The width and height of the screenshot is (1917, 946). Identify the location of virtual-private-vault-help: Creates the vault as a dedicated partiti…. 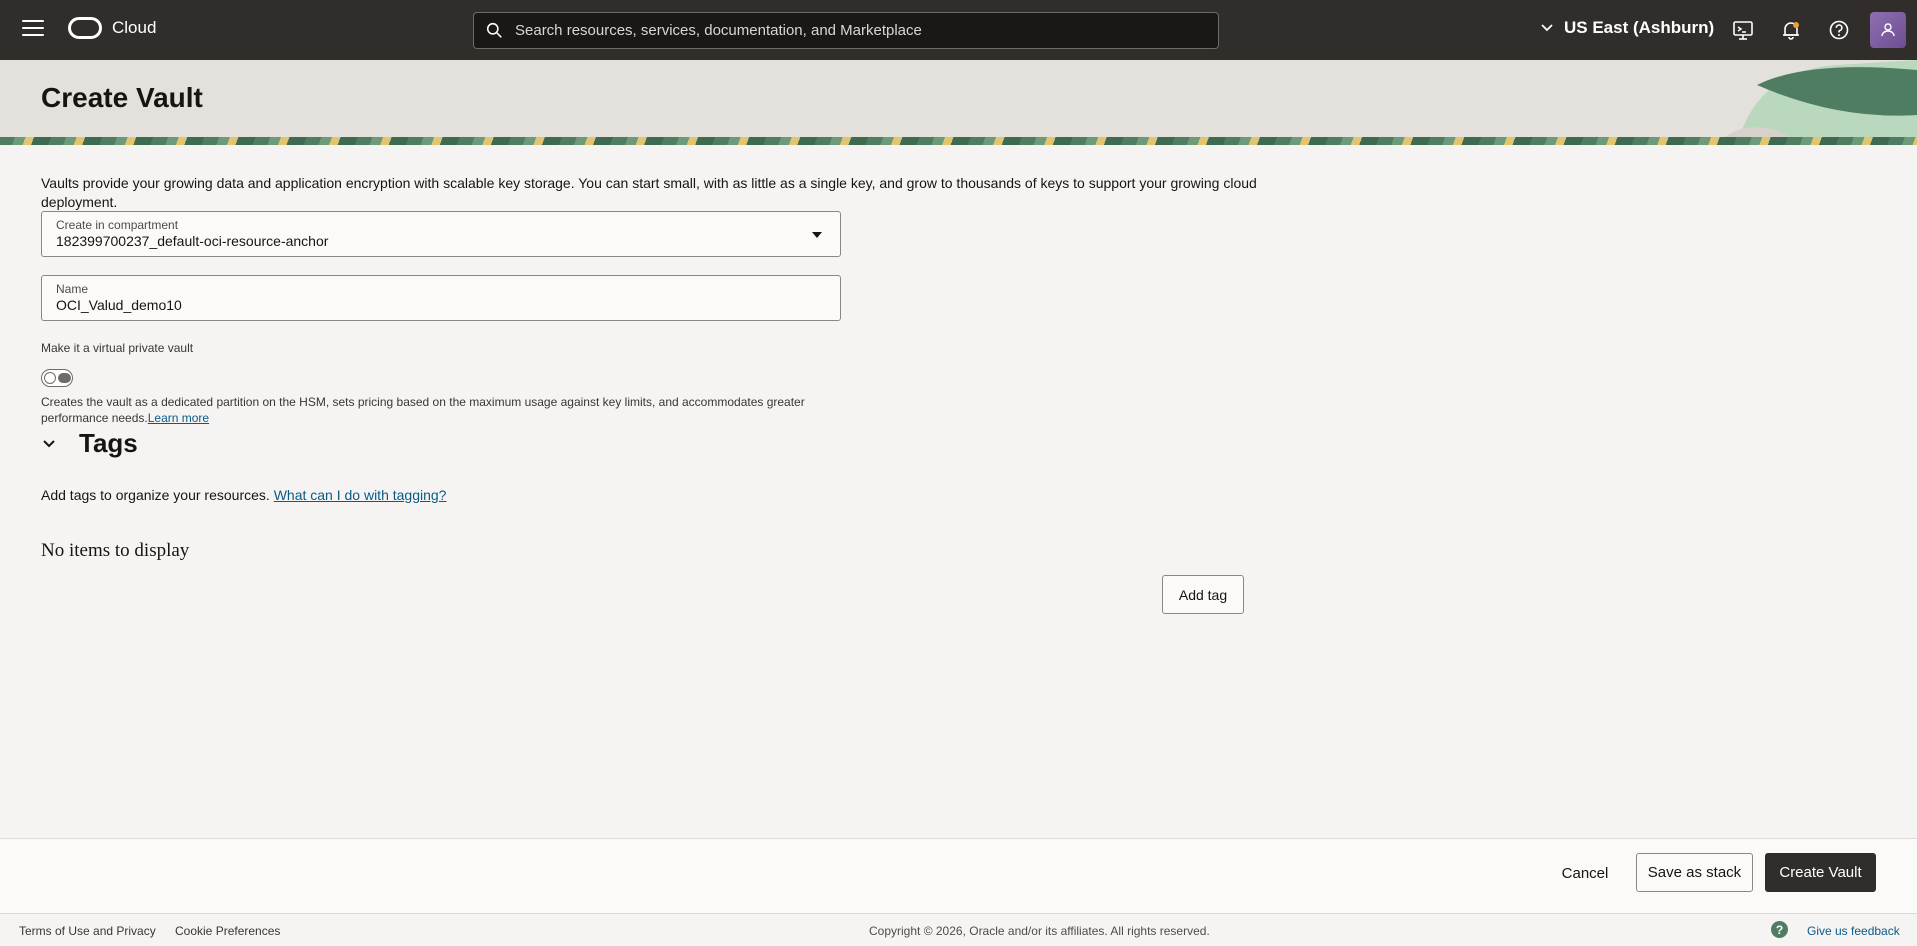
(451, 410).